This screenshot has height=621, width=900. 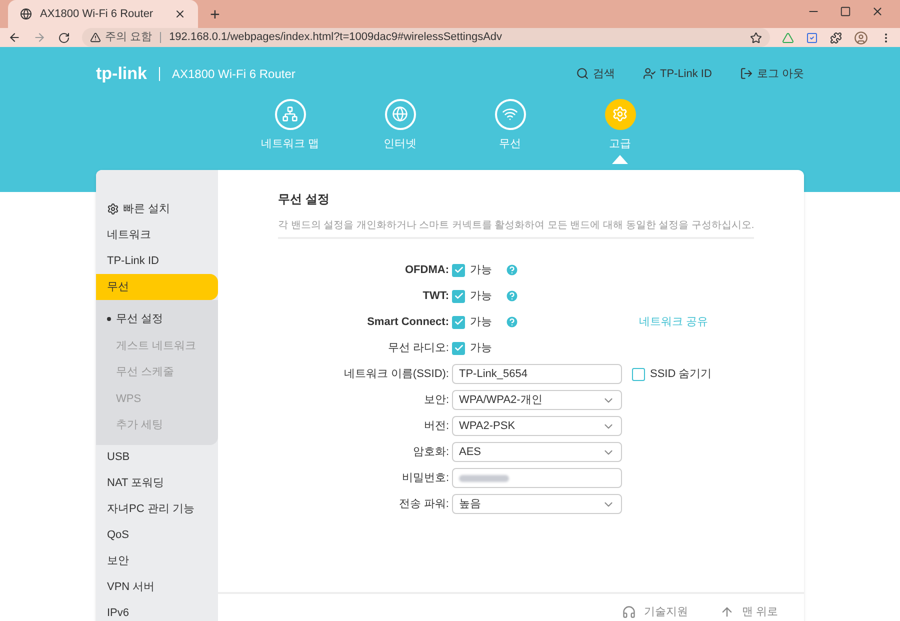 What do you see at coordinates (425, 478) in the screenshot?
I see `field-label: 비밀번호:` at bounding box center [425, 478].